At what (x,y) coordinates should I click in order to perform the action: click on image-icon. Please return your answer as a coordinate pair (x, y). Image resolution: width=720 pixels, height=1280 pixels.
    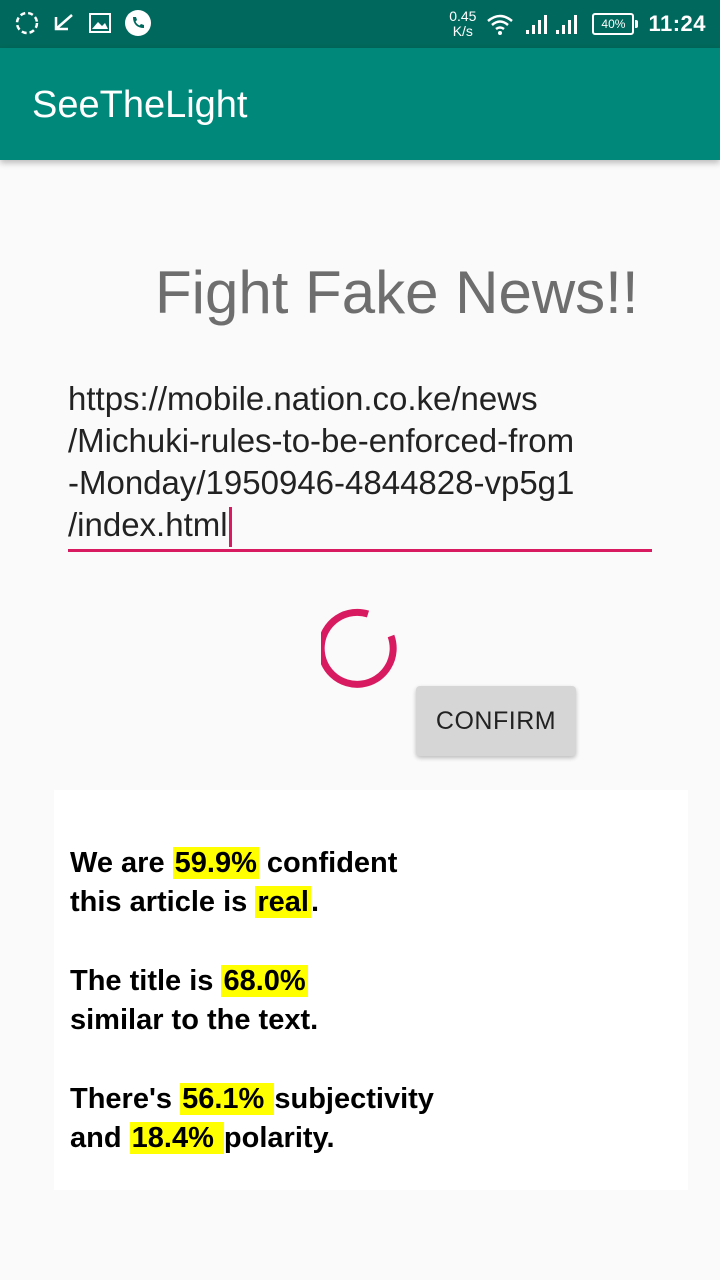
    Looking at the image, I should click on (100, 23).